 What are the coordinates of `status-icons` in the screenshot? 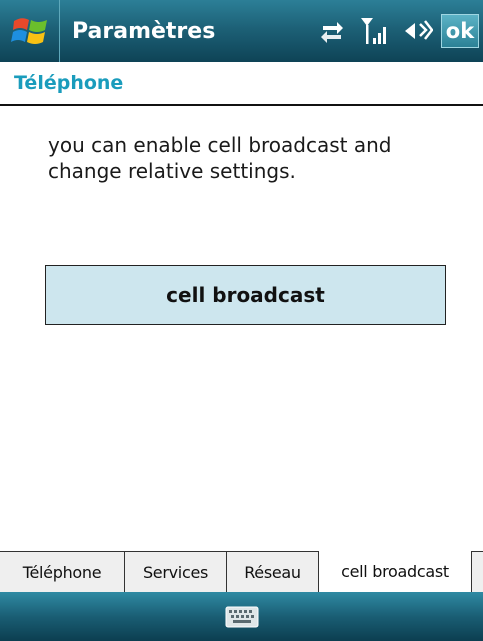 It's located at (376, 31).